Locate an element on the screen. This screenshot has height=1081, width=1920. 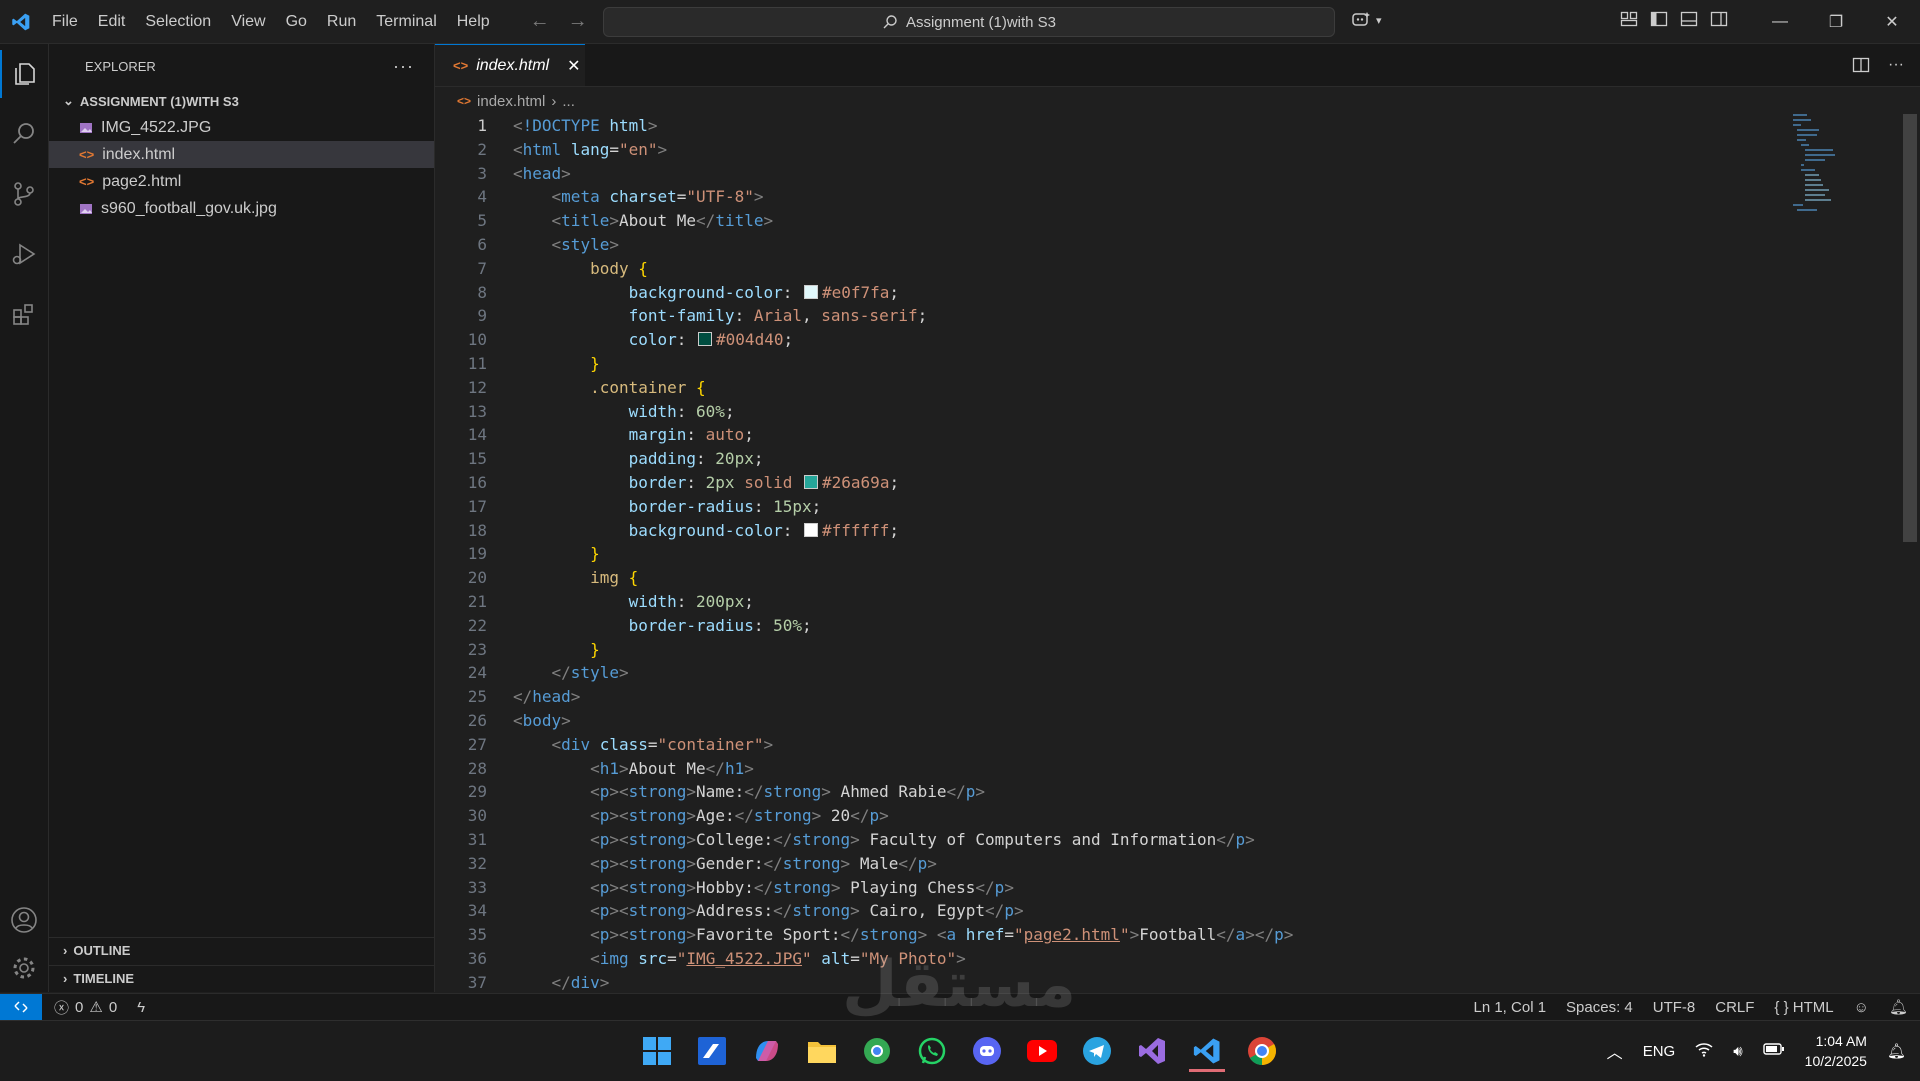
encoding: UTF-8 is located at coordinates (1674, 1007).